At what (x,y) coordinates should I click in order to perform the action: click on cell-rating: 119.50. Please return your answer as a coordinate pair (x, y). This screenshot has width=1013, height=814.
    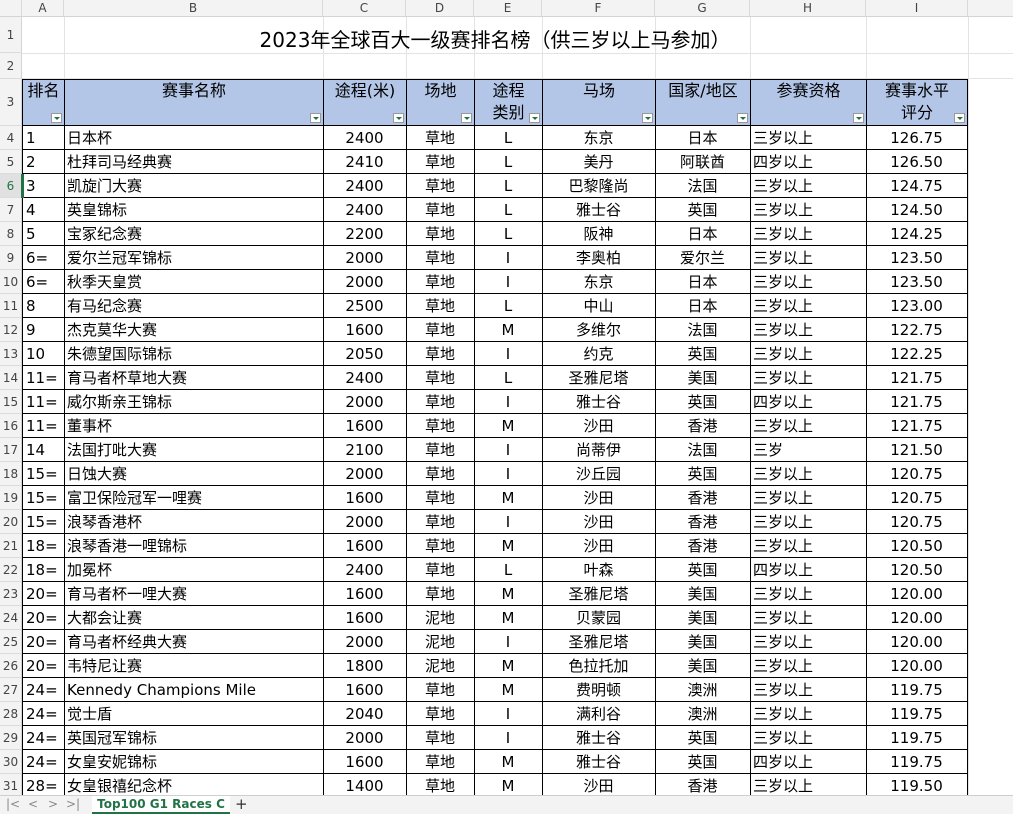
    Looking at the image, I should click on (917, 784).